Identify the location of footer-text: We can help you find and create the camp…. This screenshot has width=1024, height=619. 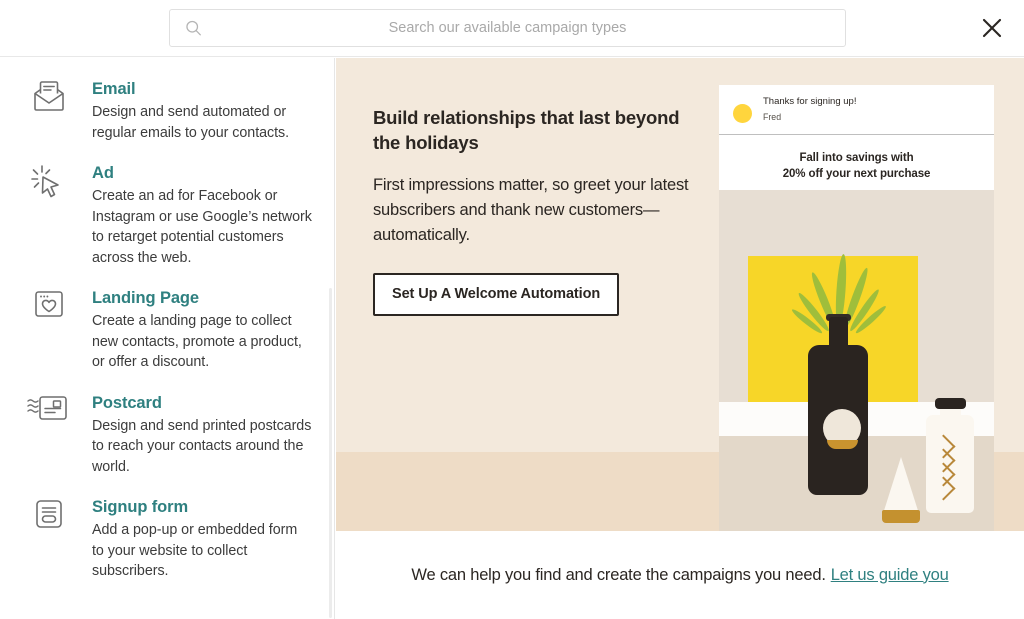
(618, 574).